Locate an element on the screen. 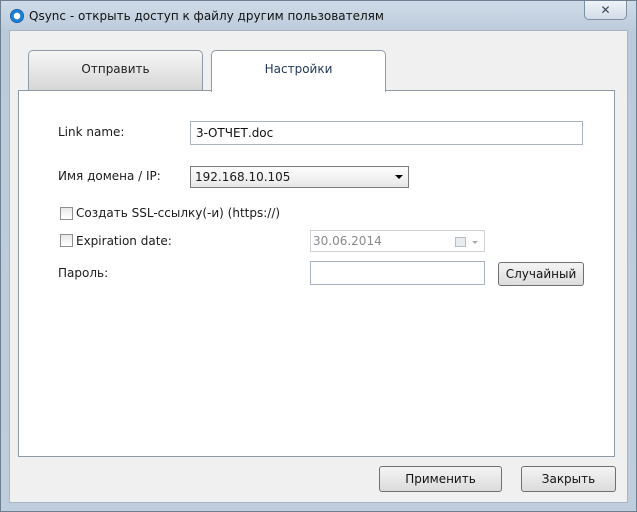  ssl-label: Создать SSL-ссылку(-и) (https://) is located at coordinates (178, 213).